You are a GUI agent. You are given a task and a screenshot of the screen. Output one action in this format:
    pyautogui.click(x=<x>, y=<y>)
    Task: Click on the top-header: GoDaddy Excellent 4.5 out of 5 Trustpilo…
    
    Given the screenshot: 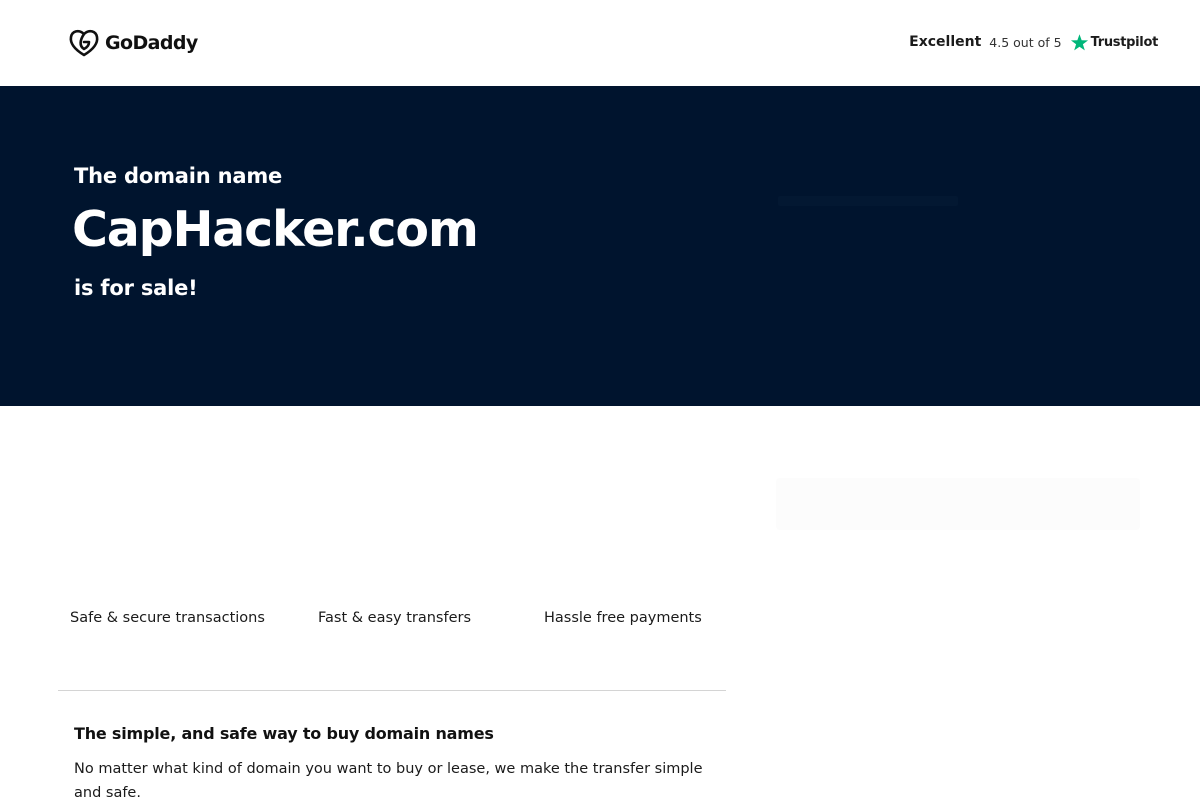 What is the action you would take?
    pyautogui.click(x=600, y=43)
    